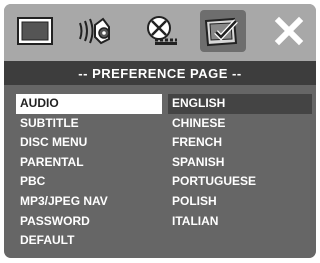 The image size is (320, 263). What do you see at coordinates (89, 241) in the screenshot?
I see `menu-item-default: DEFAULT` at bounding box center [89, 241].